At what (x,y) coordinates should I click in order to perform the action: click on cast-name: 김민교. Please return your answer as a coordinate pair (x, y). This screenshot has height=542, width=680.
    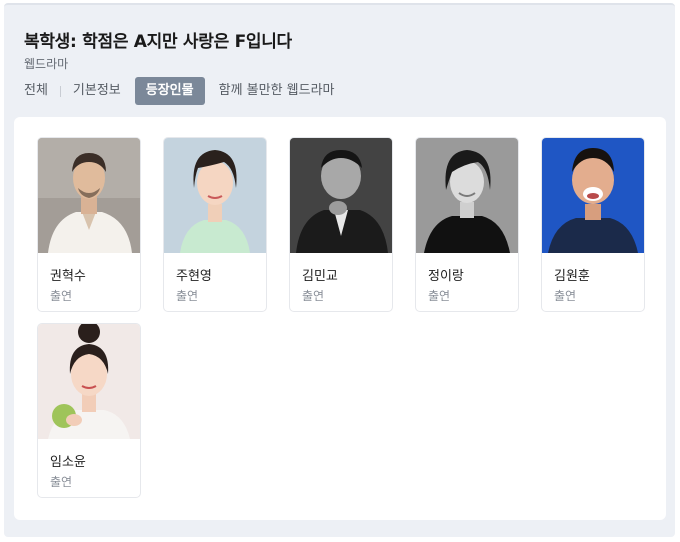
    Looking at the image, I should click on (320, 276).